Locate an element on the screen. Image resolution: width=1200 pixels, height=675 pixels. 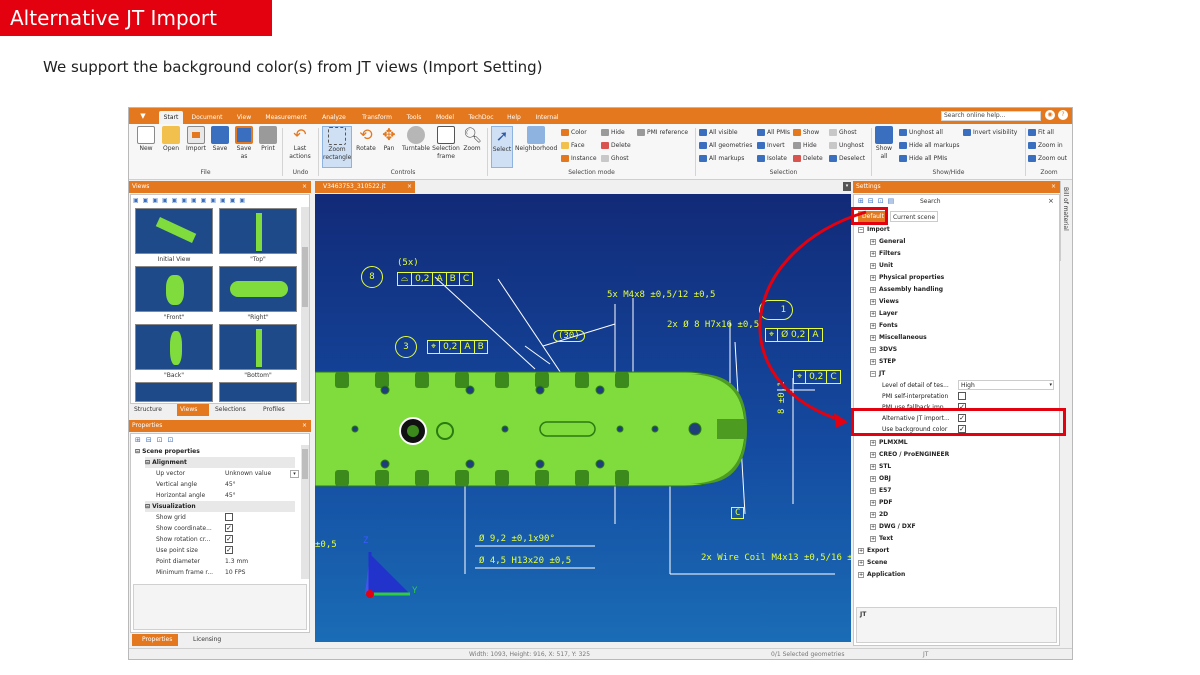
ghost-mode-button: Ghost is located at coordinates (615, 158).